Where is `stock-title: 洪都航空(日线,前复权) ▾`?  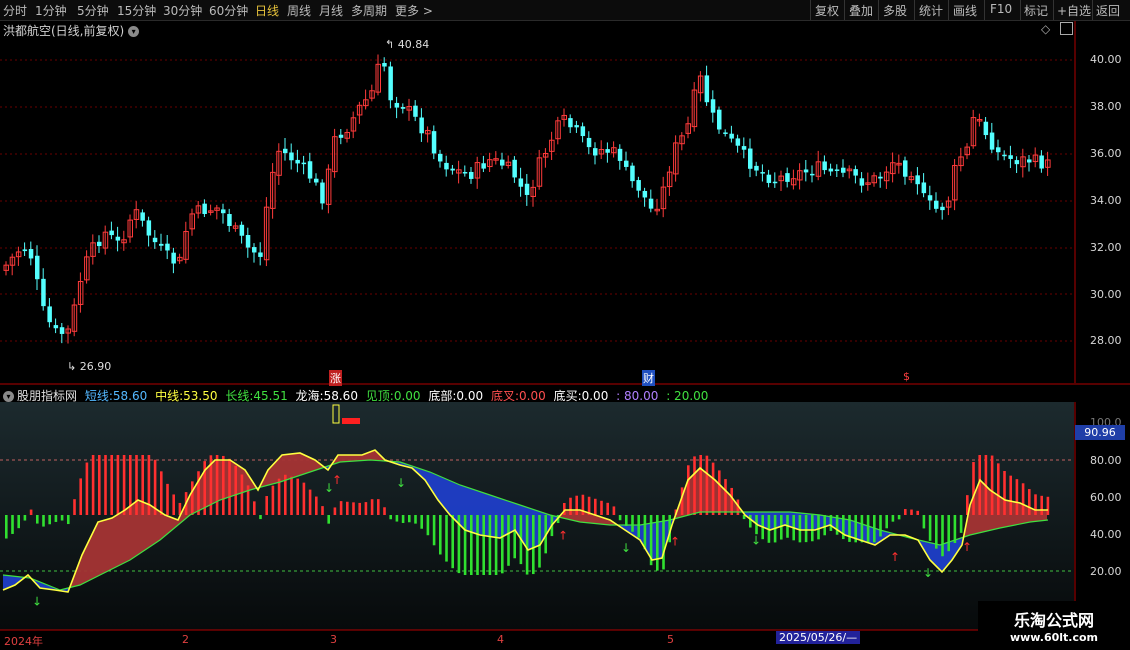
stock-title: 洪都航空(日线,前复权) ▾ is located at coordinates (71, 30).